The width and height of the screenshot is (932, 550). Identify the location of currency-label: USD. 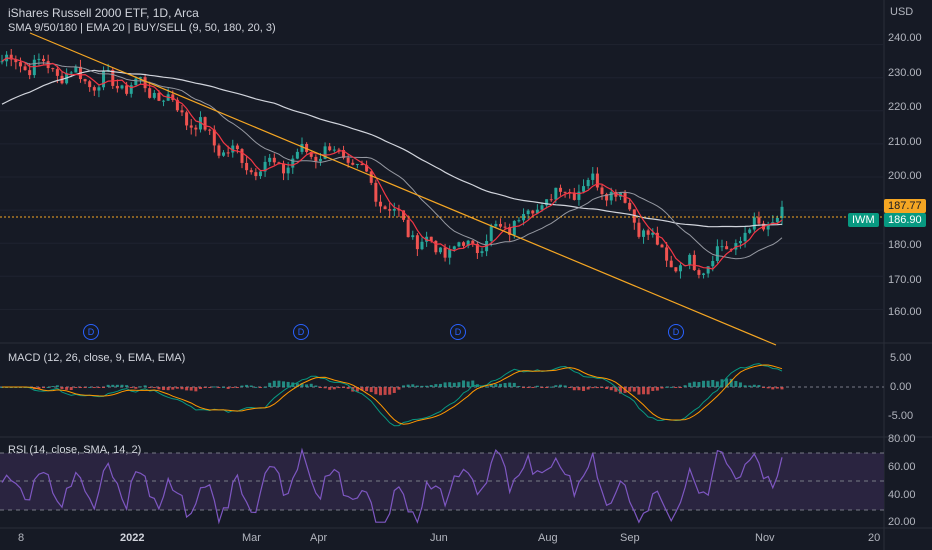
(901, 12).